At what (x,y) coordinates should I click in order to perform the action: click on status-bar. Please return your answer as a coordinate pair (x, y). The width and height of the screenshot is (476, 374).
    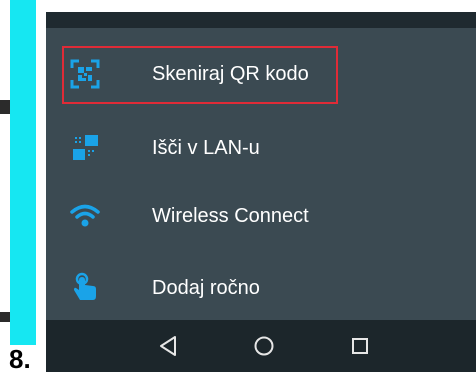
    Looking at the image, I should click on (261, 20).